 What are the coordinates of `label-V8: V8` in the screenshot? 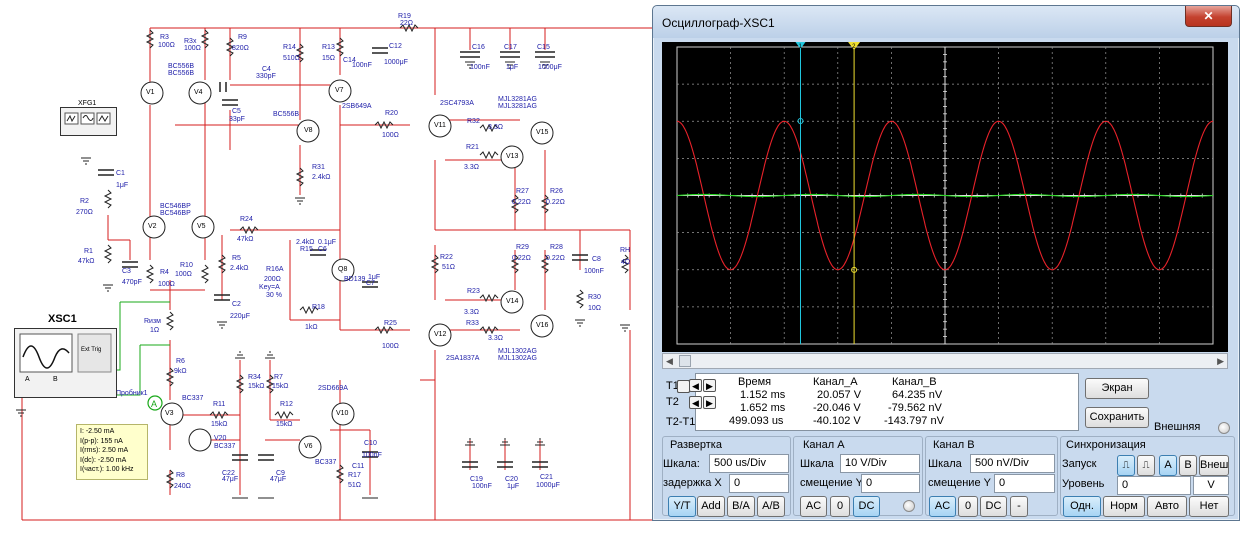 It's located at (308, 130).